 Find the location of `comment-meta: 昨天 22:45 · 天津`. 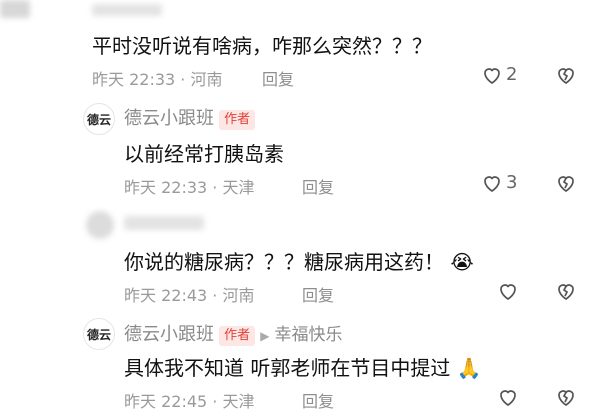

comment-meta: 昨天 22:45 · 天津 is located at coordinates (189, 401).